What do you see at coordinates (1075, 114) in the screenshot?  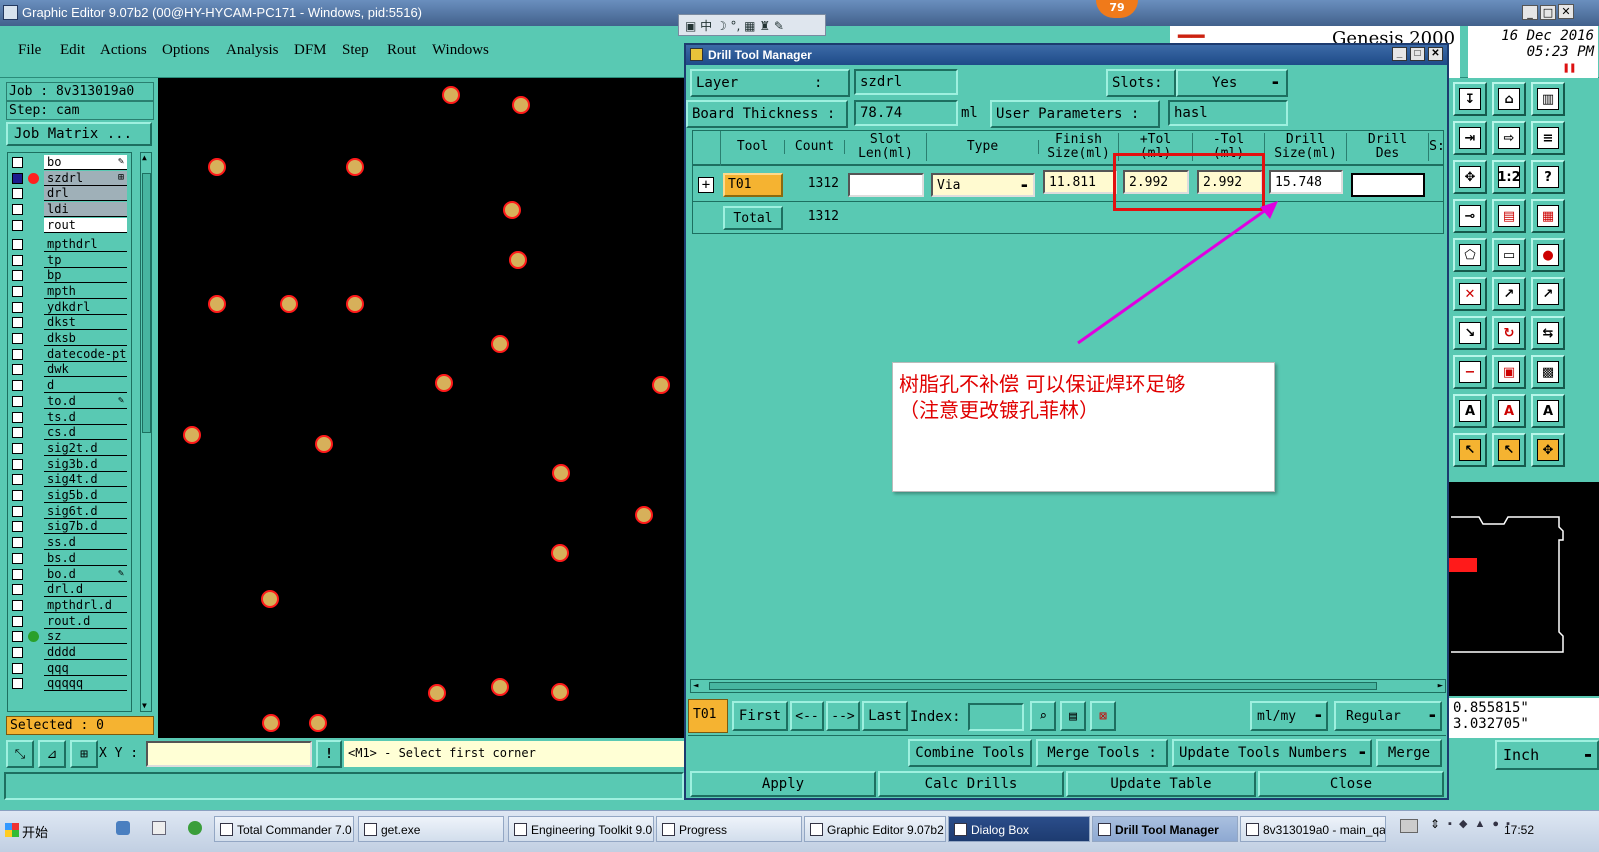 I see `user-parameters-button: User Parameters :` at bounding box center [1075, 114].